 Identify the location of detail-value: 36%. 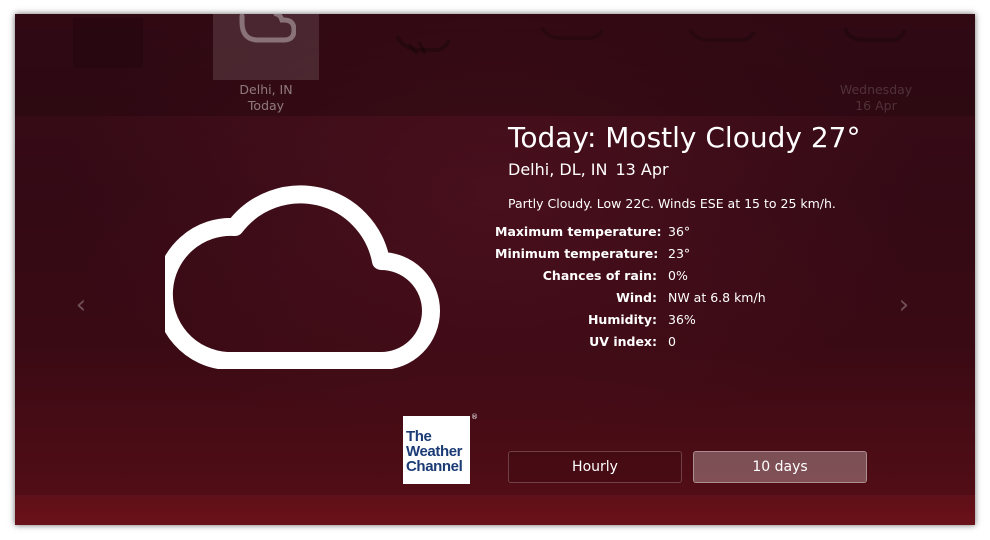
(682, 319).